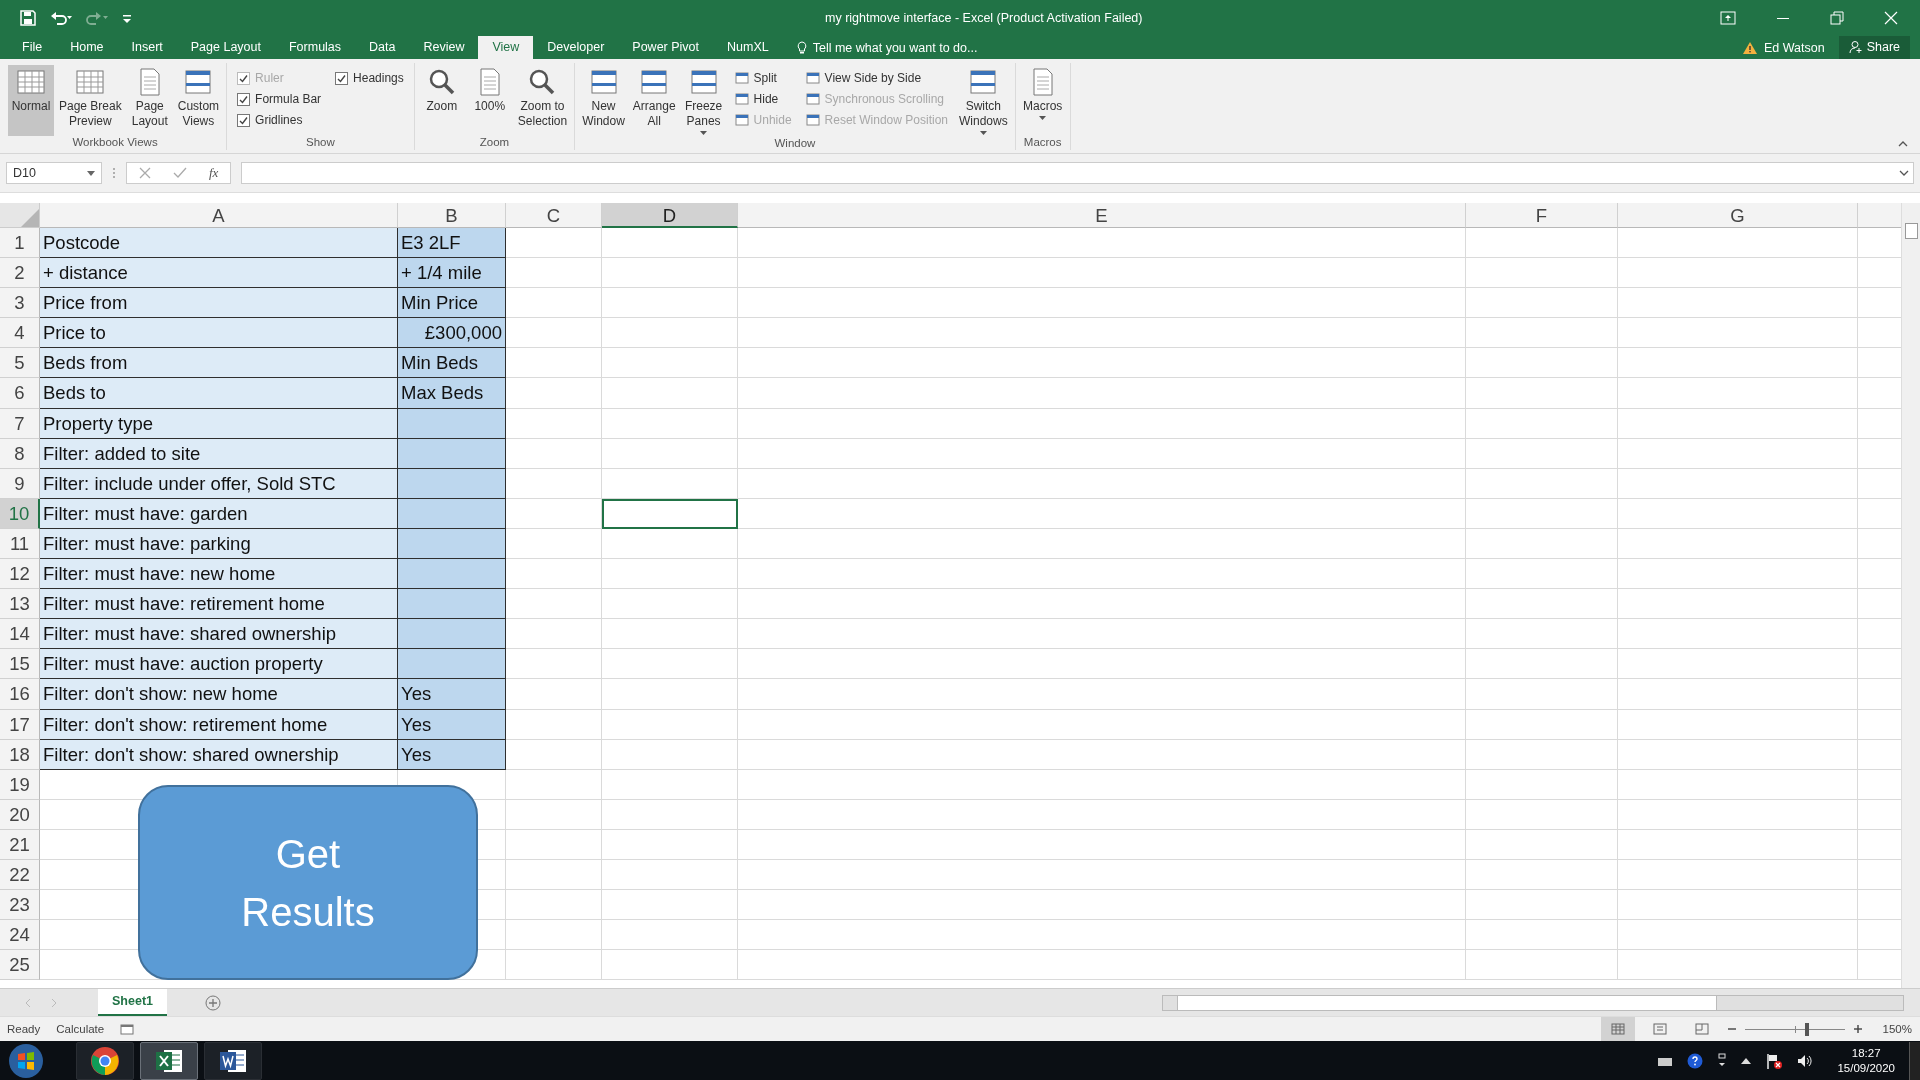 Image resolution: width=1920 pixels, height=1080 pixels. What do you see at coordinates (213, 1002) in the screenshot?
I see `add-sheet-icon` at bounding box center [213, 1002].